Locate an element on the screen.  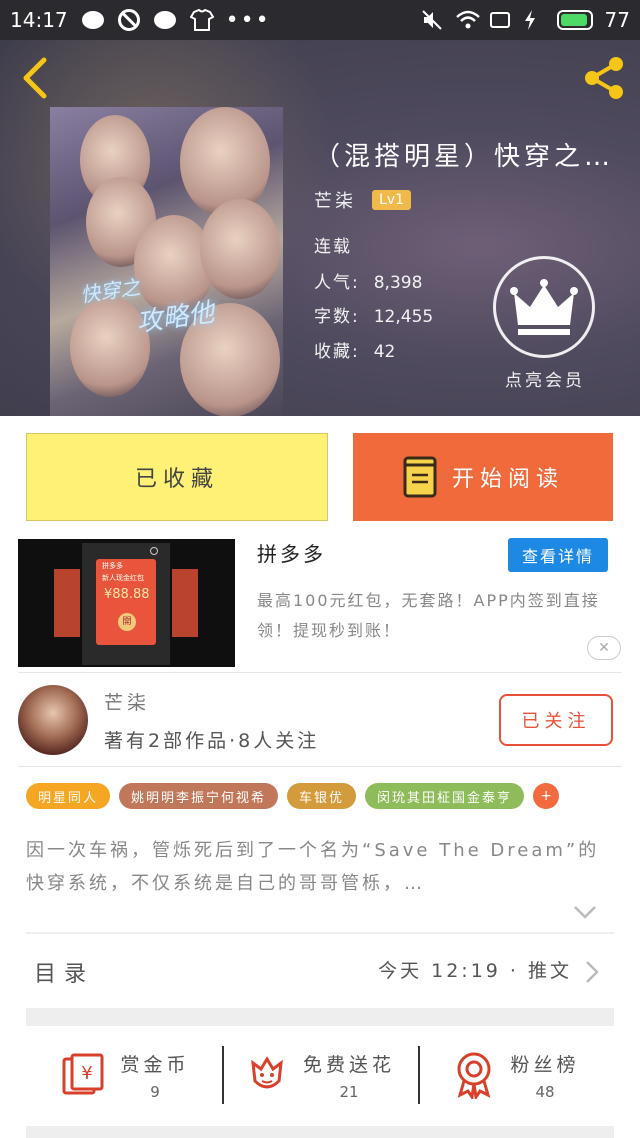
battery-level: 77 is located at coordinates (617, 20).